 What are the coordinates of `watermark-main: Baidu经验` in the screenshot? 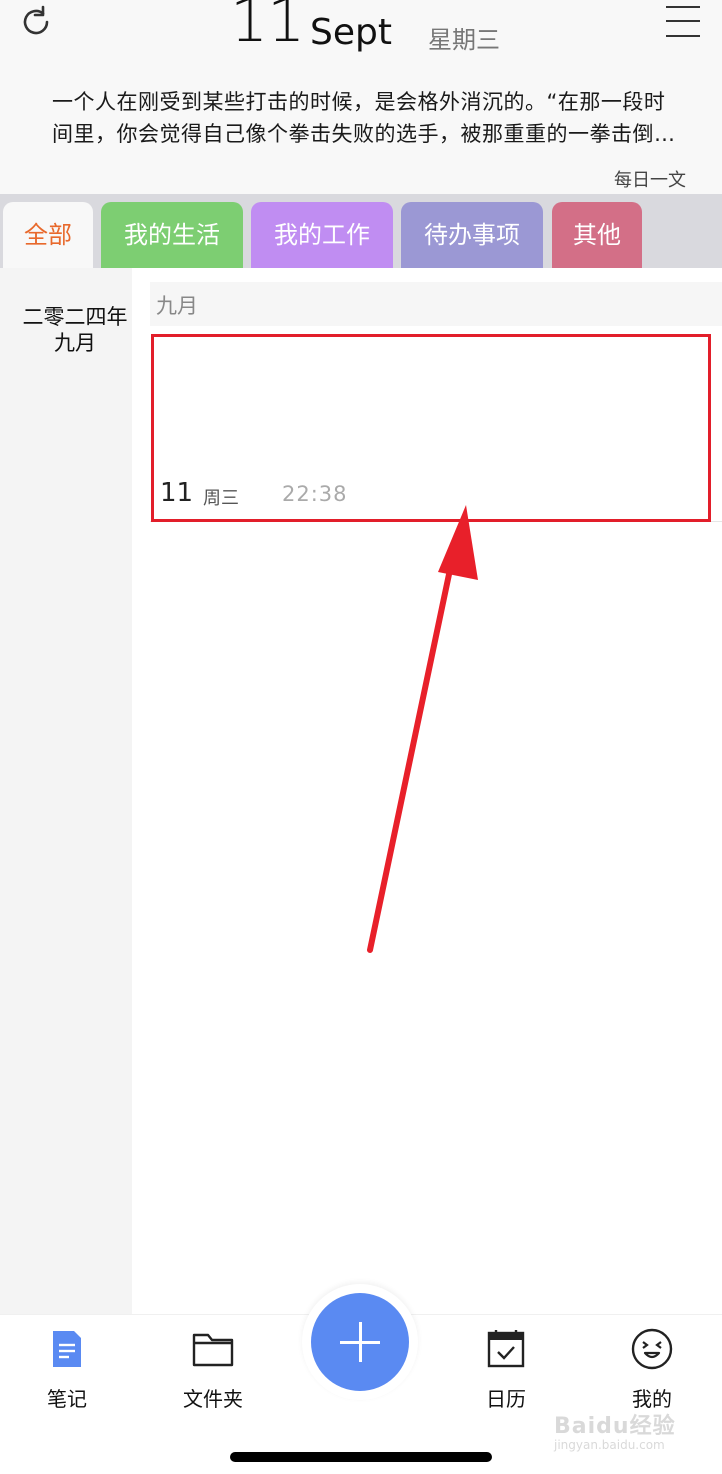 It's located at (615, 1426).